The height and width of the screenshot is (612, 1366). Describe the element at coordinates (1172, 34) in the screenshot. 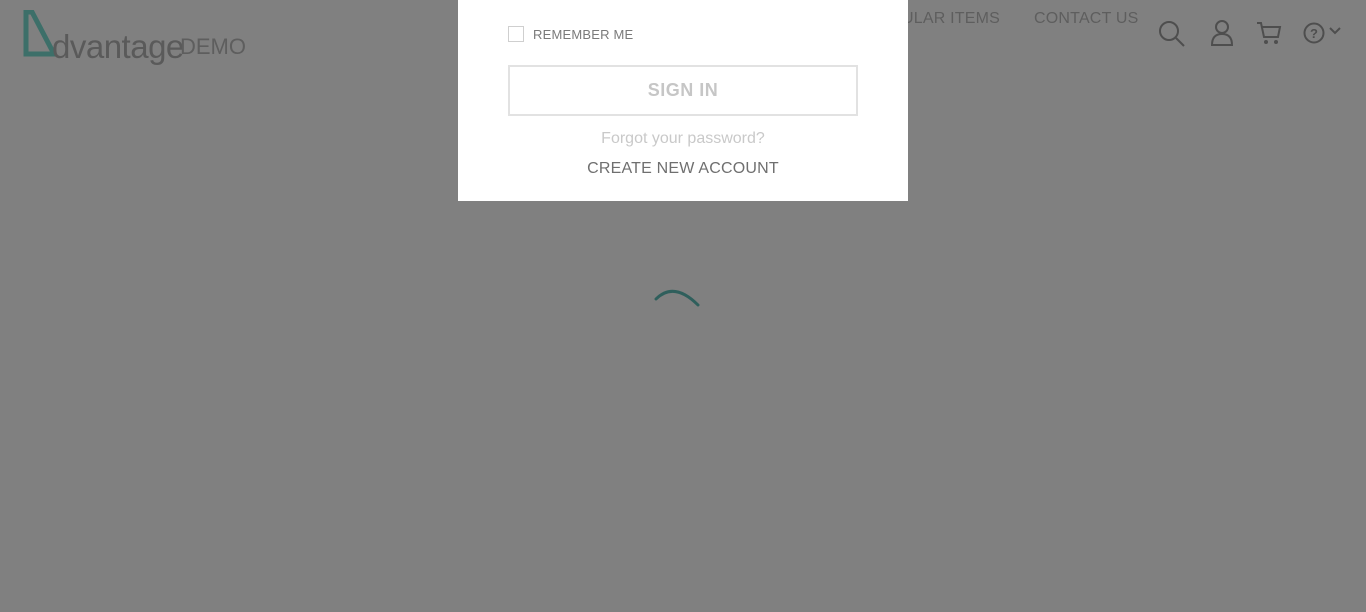

I see `search-icon` at that location.